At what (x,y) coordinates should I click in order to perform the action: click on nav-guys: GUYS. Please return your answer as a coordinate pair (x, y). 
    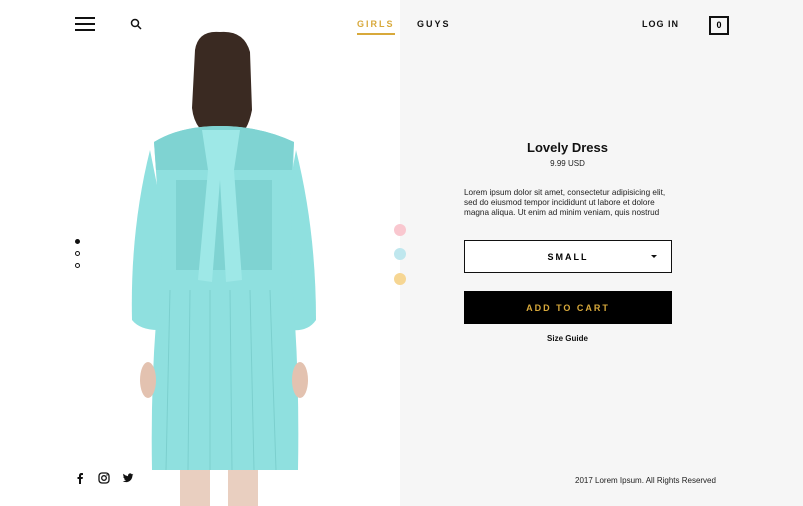
    Looking at the image, I should click on (434, 24).